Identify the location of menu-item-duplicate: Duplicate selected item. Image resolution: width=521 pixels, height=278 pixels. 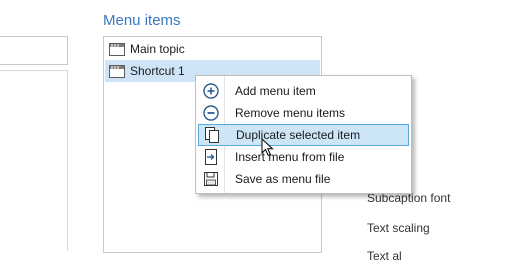
(303, 135).